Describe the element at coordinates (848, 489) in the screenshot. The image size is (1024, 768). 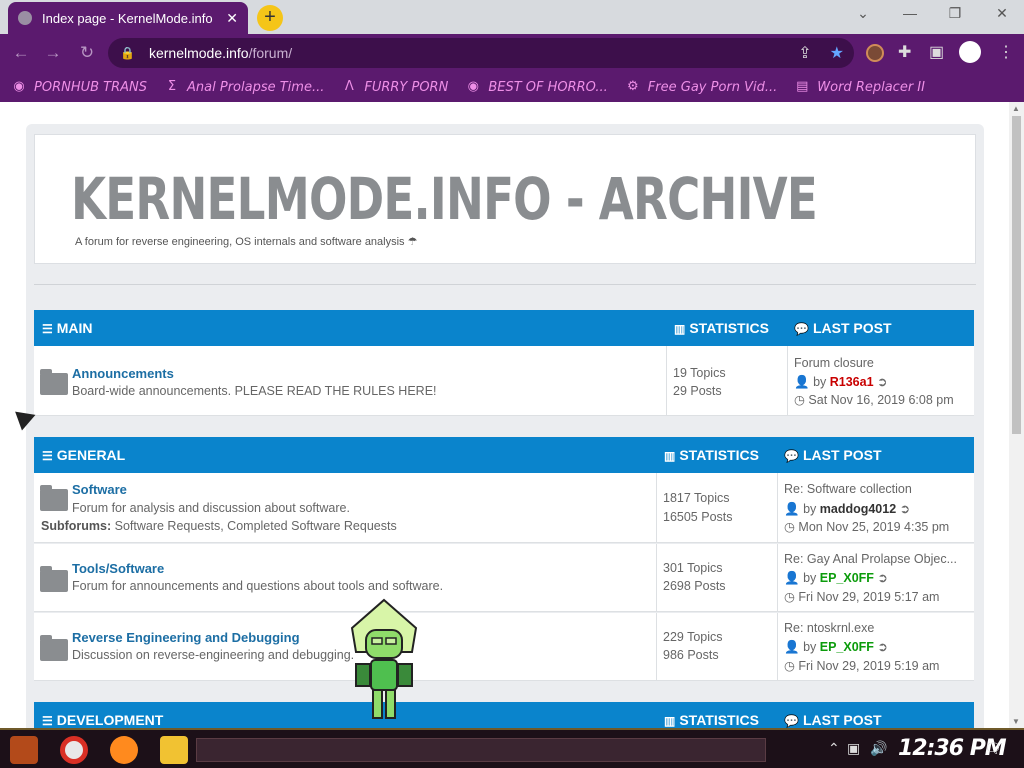
I see `last-post-title: Re: Software collection` at that location.